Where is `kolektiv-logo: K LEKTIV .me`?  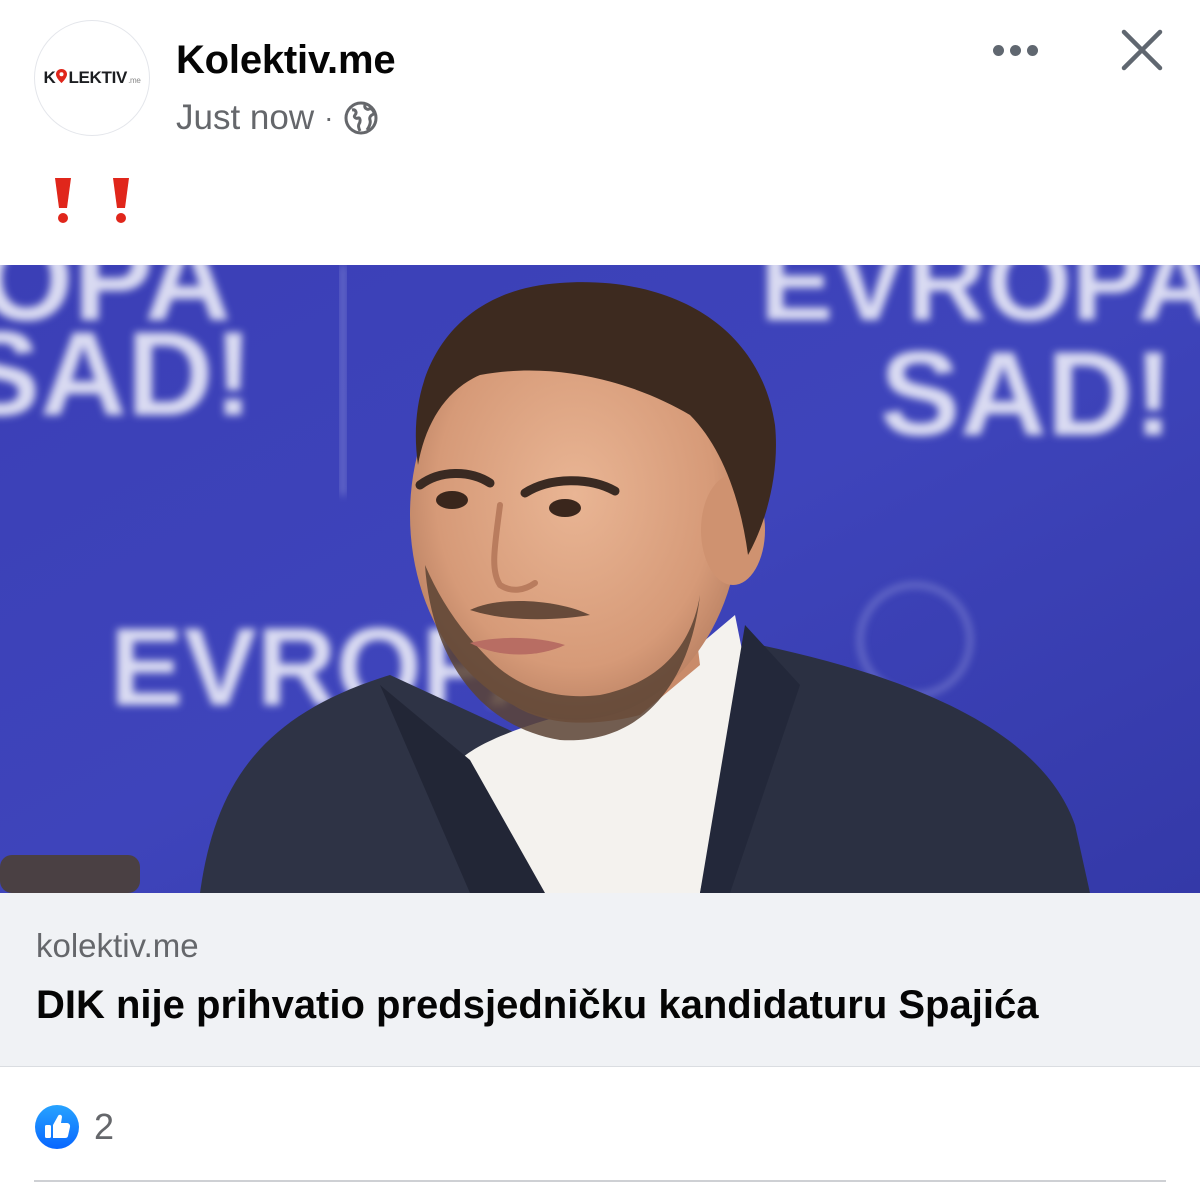 kolektiv-logo: K LEKTIV .me is located at coordinates (91, 78).